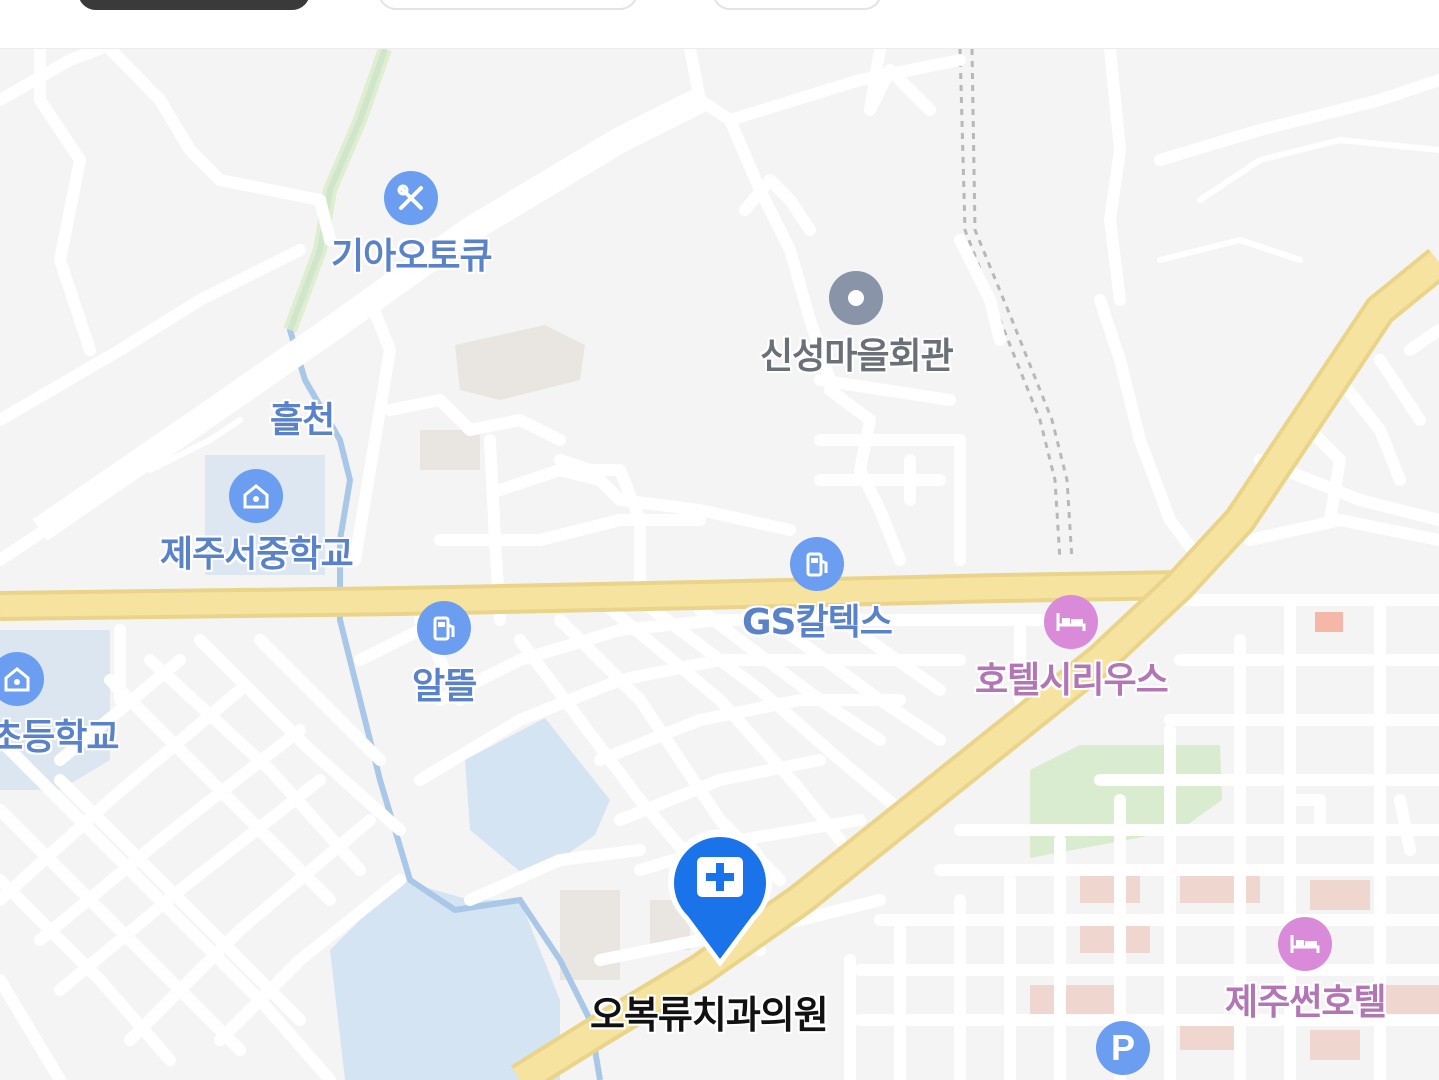 This screenshot has width=1439, height=1080. I want to click on selected-place-pin, so click(720, 896).